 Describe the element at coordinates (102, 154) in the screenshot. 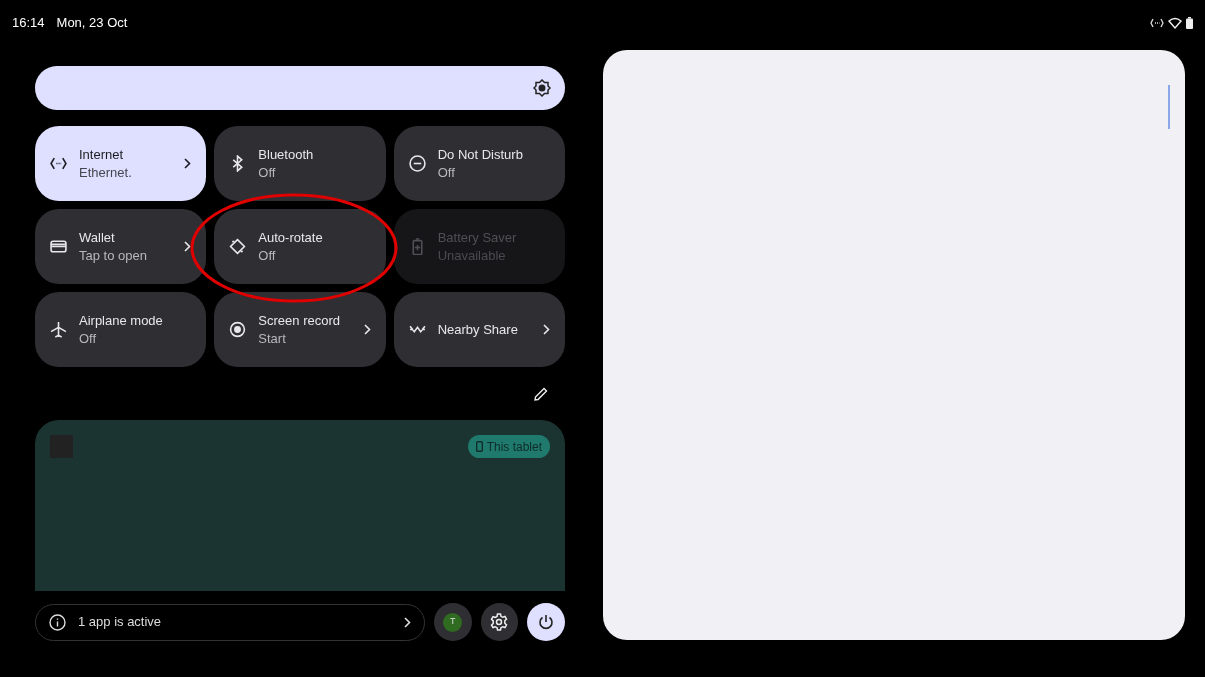

I see `tile-label: Internet` at that location.